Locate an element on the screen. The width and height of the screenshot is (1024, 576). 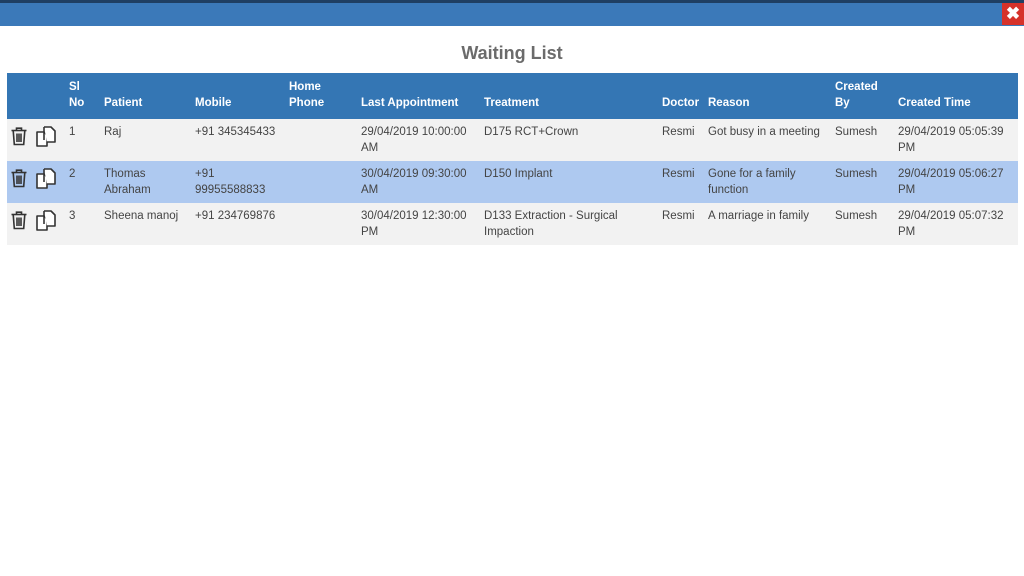
col-created-by: Created By is located at coordinates (862, 96).